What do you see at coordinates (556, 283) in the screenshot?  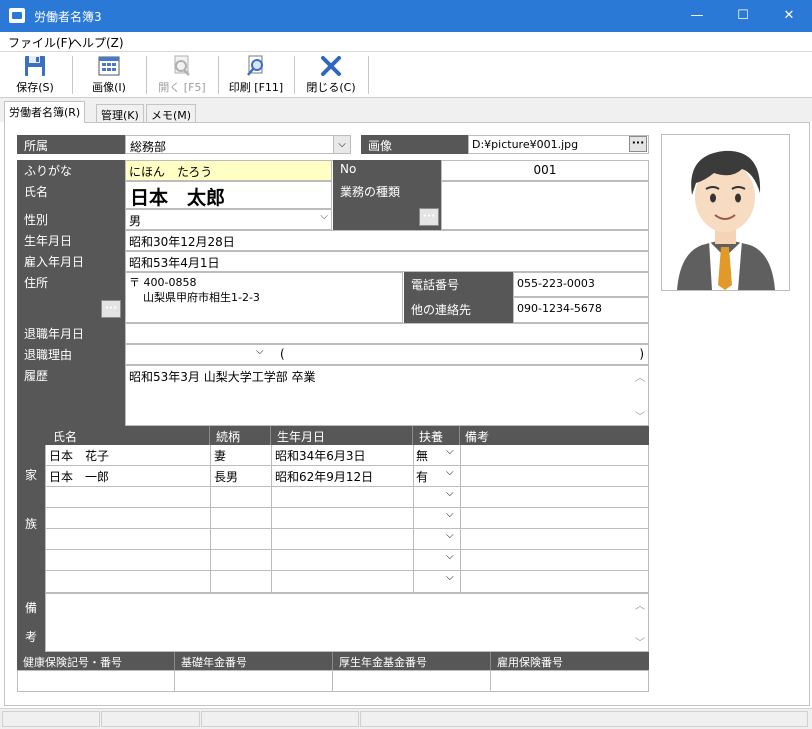 I see `phone-value: 055-223-0003` at bounding box center [556, 283].